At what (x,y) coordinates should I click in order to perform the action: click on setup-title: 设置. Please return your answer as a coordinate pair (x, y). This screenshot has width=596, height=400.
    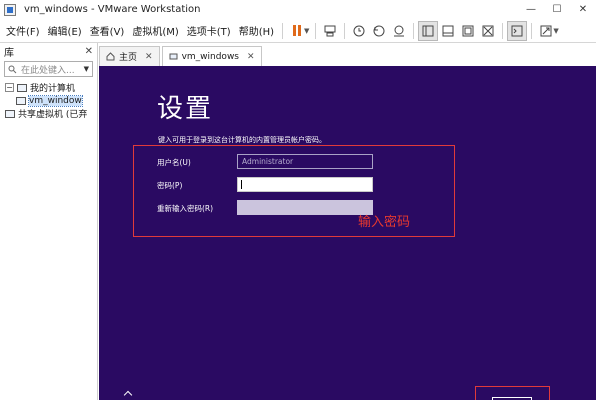
    Looking at the image, I should click on (185, 109).